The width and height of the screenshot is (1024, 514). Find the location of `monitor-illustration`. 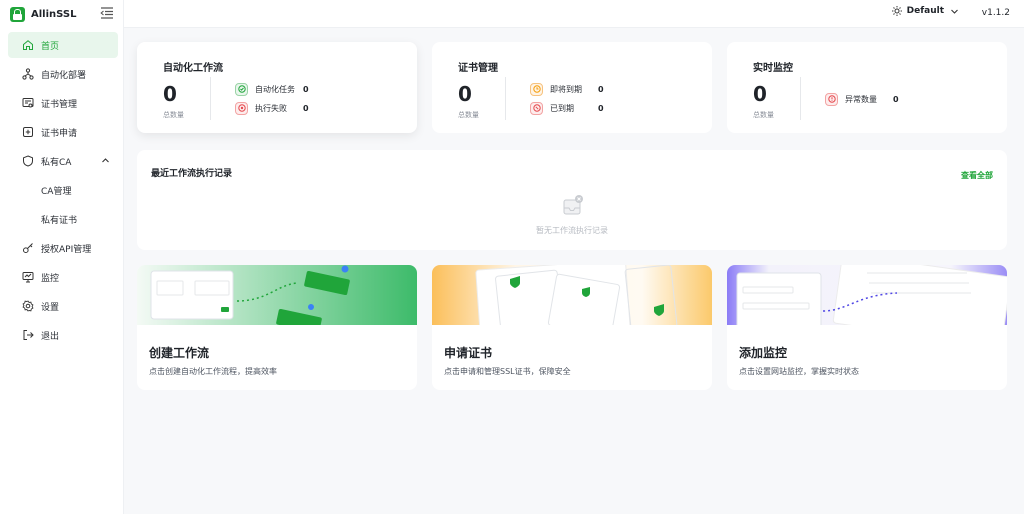

monitor-illustration is located at coordinates (867, 295).